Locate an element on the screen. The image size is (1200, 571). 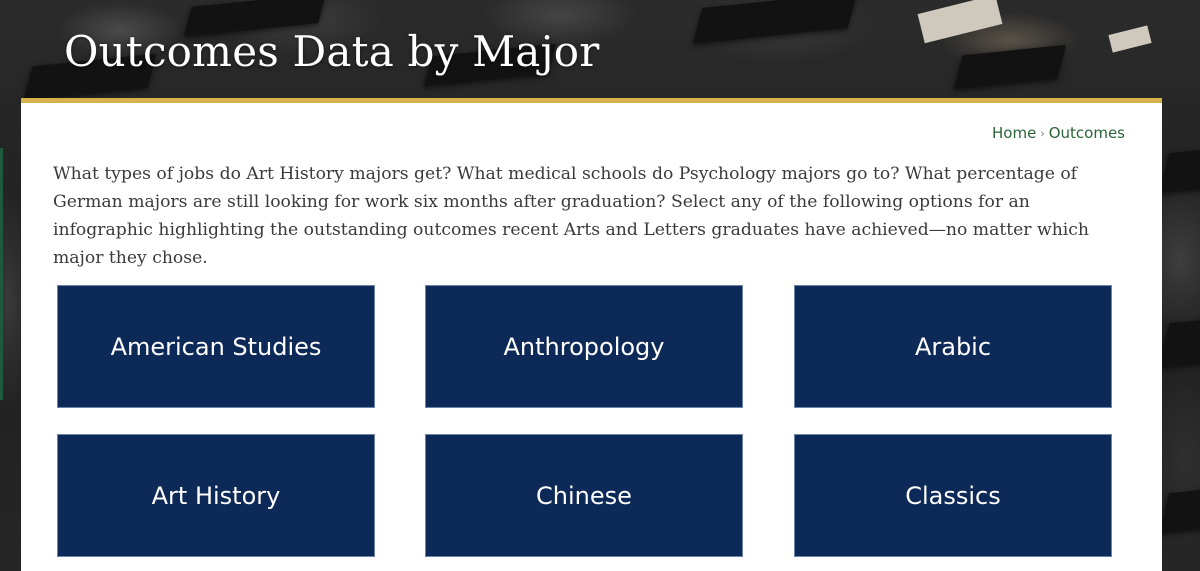
major-button-arabic: Arabic is located at coordinates (953, 346).